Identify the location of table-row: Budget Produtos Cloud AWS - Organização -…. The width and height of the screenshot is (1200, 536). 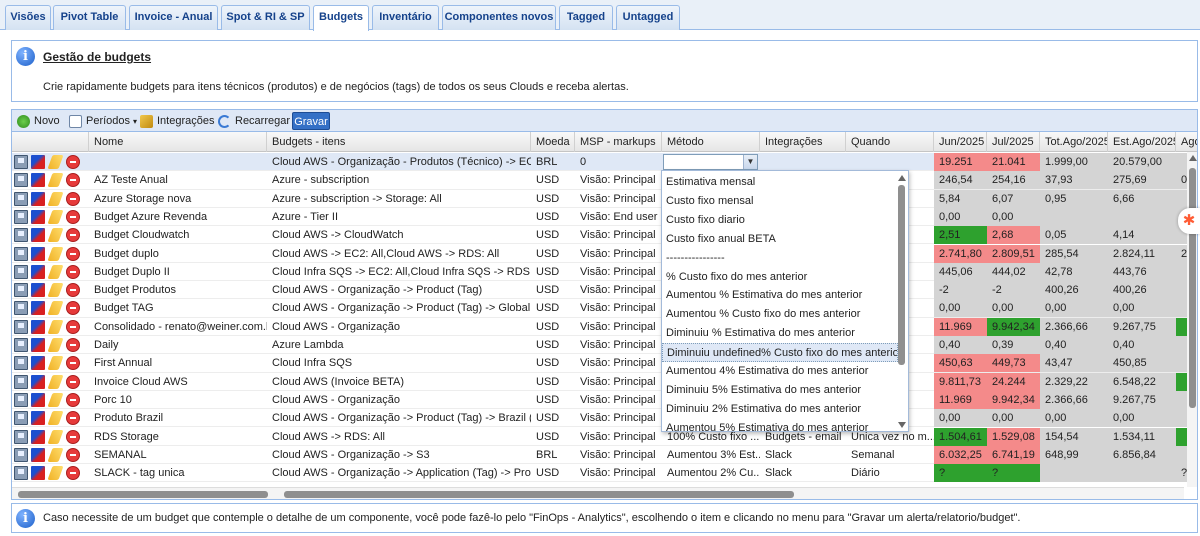
(604, 290).